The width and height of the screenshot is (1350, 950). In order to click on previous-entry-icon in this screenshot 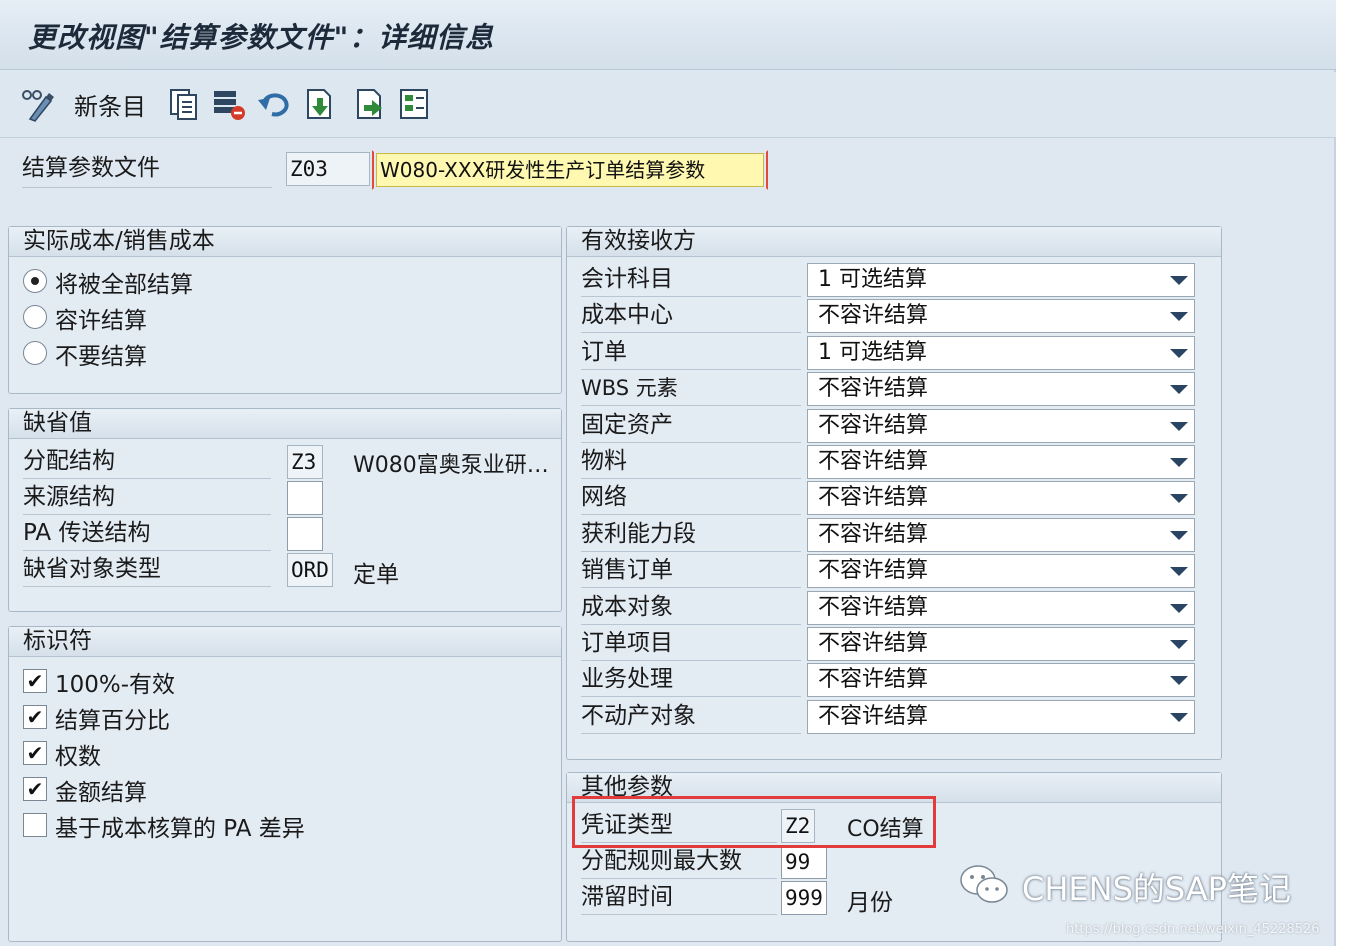, I will do `click(320, 104)`.